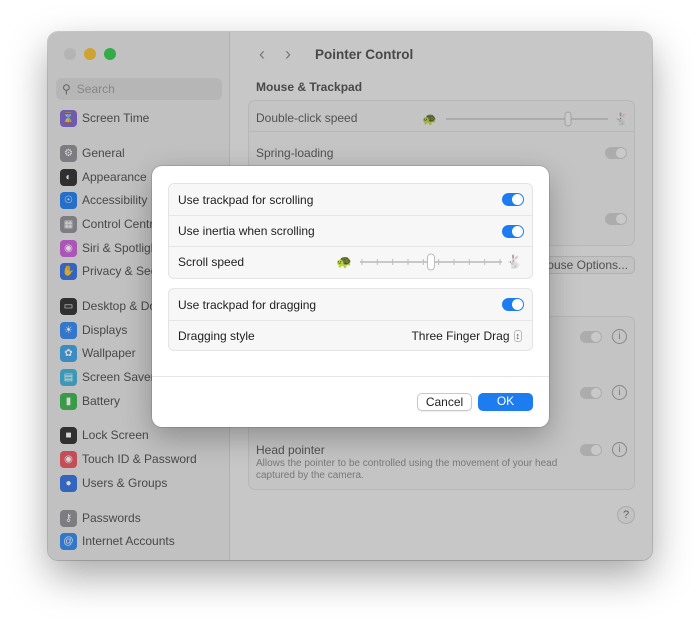 This screenshot has width=700, height=624. I want to click on slider-thumb, so click(431, 262).